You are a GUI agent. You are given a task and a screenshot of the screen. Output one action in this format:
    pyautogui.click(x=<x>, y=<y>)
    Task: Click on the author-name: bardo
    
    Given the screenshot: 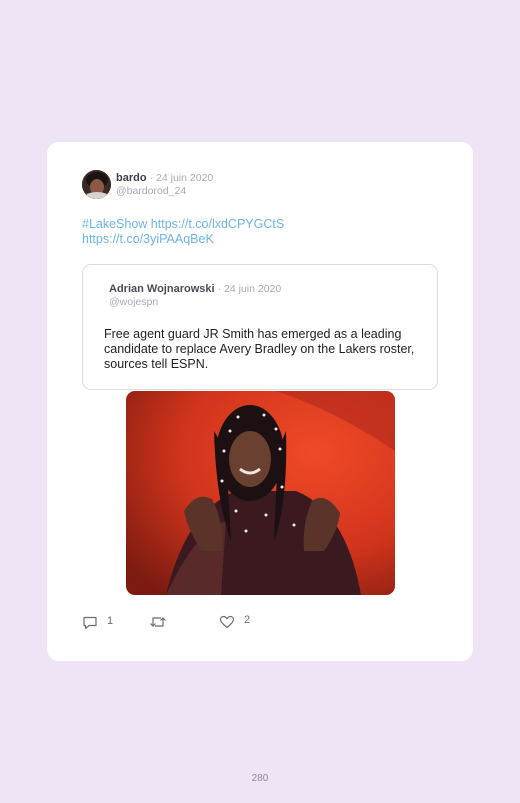 What is the action you would take?
    pyautogui.click(x=131, y=178)
    